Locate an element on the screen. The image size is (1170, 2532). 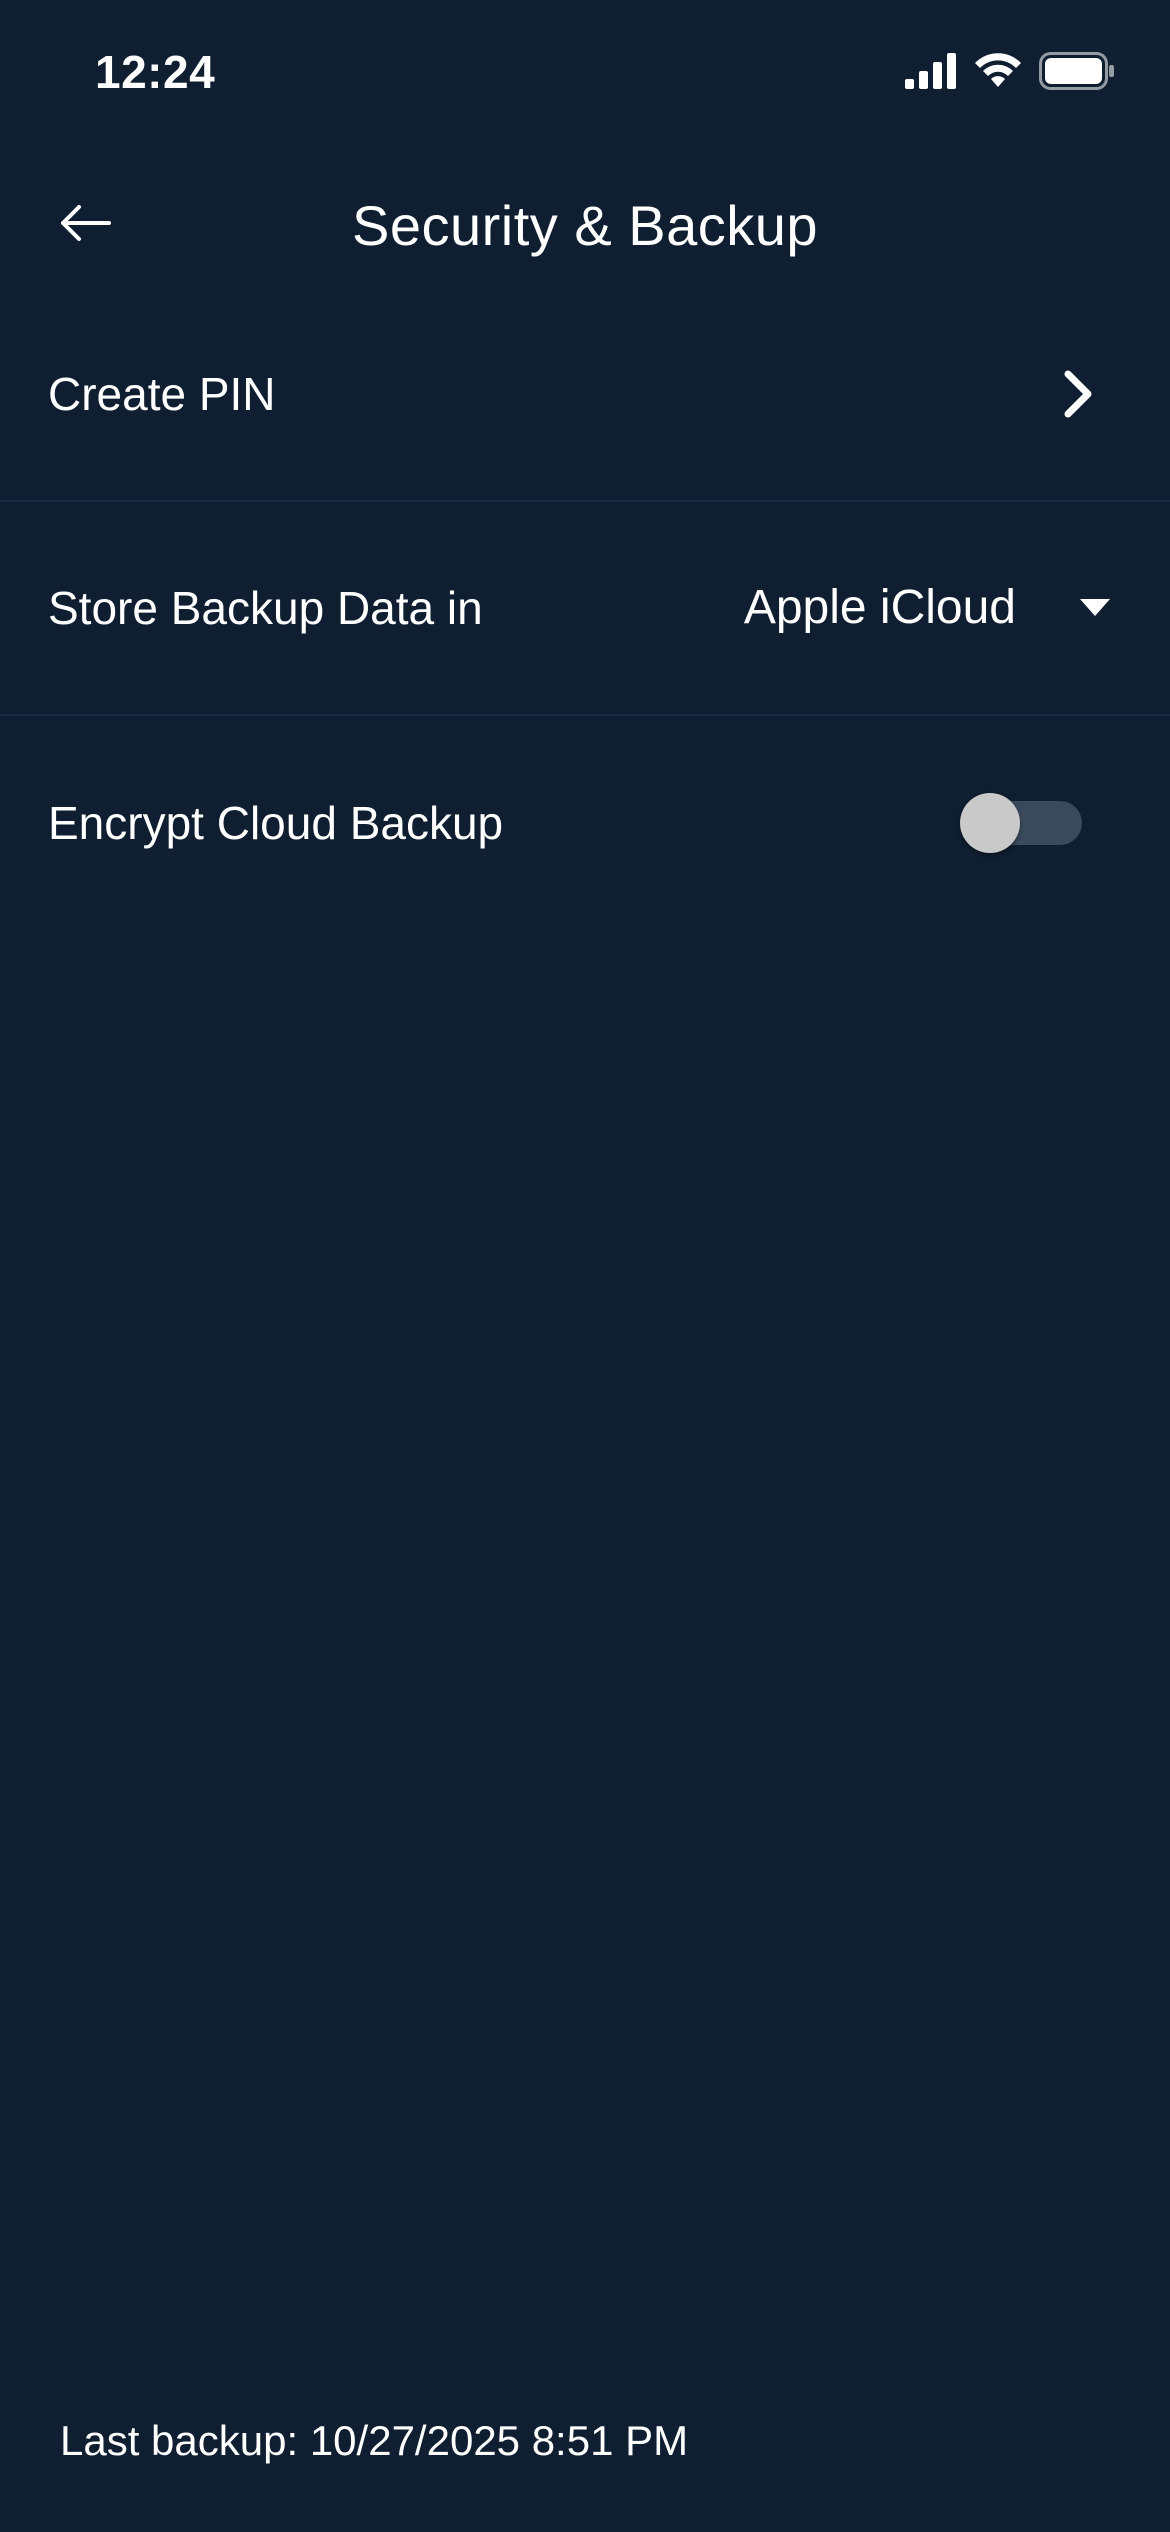
create-pin-row: Create PIN is located at coordinates (585, 395).